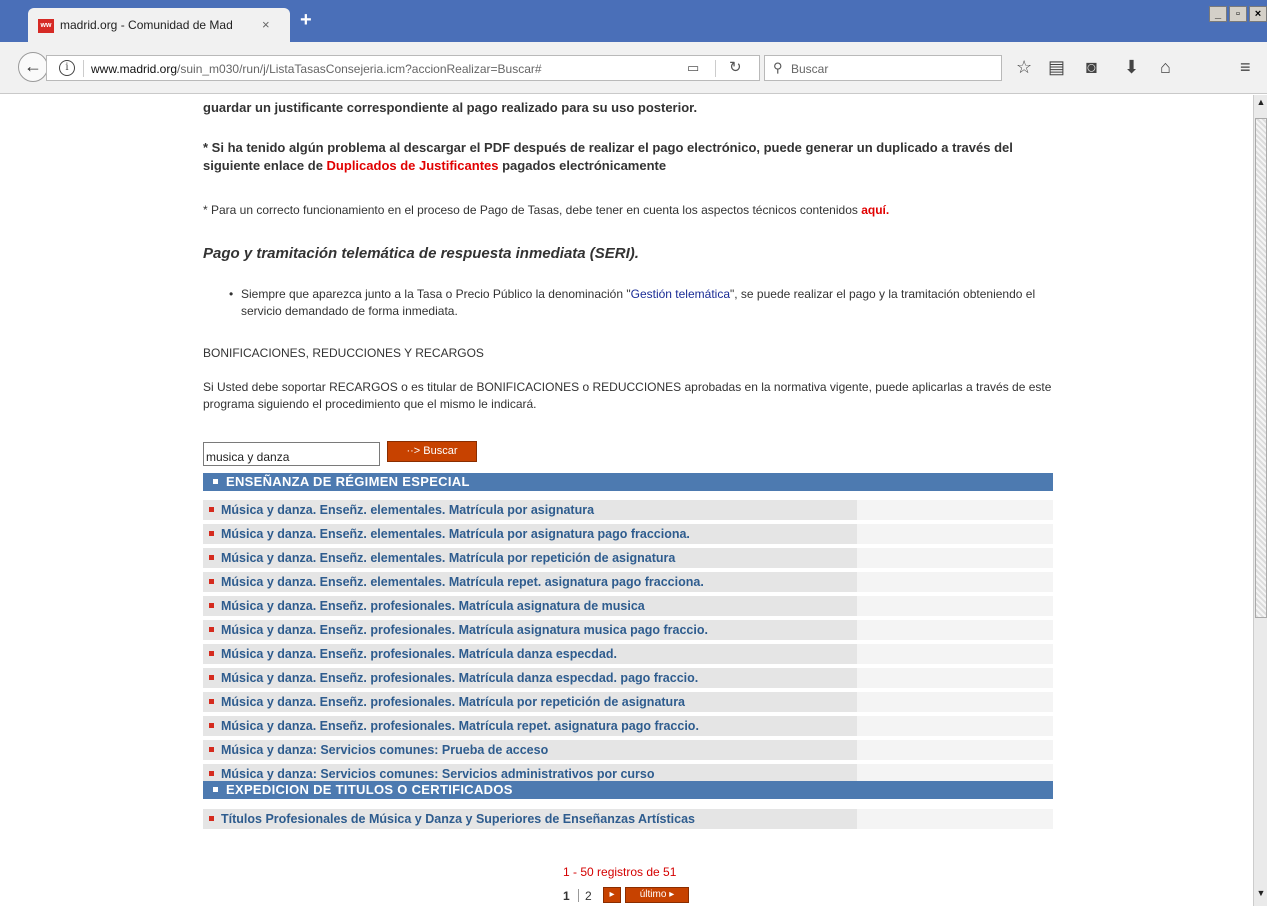 This screenshot has height=906, width=1267. Describe the element at coordinates (680, 294) in the screenshot. I see `gestion-telematica-link: Gestión telemática` at that location.